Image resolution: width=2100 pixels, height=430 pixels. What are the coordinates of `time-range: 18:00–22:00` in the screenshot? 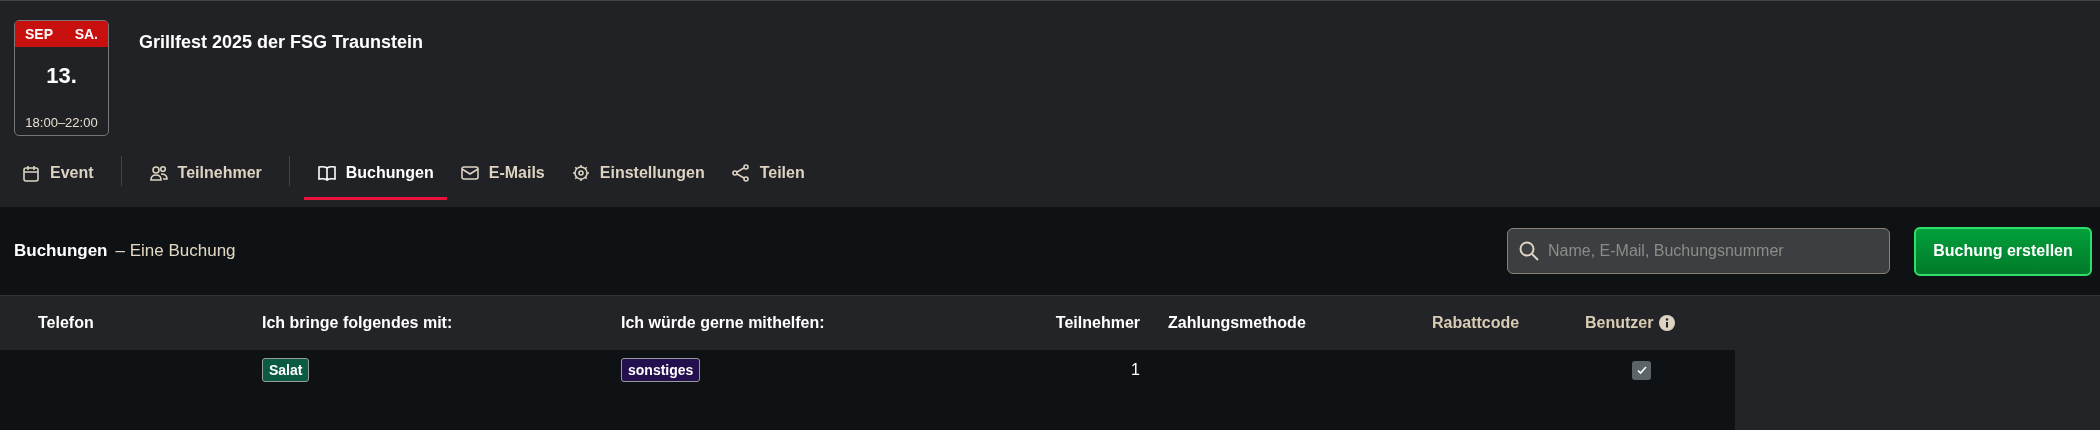 It's located at (61, 122).